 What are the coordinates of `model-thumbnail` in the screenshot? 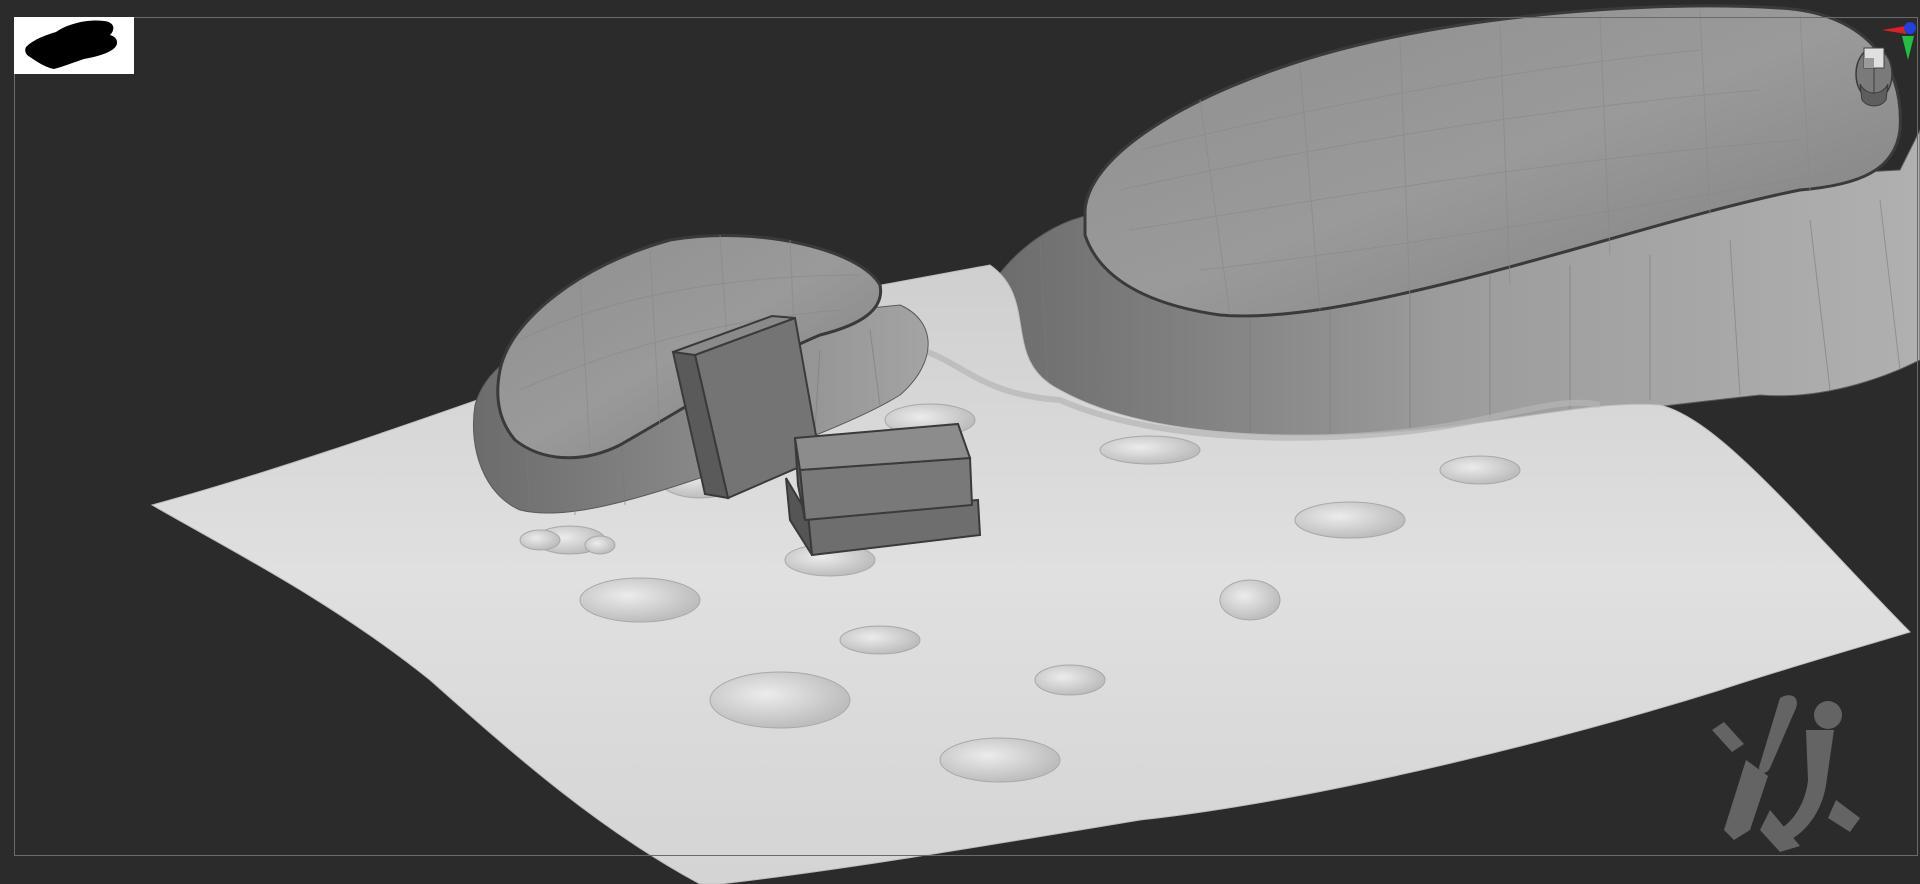 It's located at (74, 45).